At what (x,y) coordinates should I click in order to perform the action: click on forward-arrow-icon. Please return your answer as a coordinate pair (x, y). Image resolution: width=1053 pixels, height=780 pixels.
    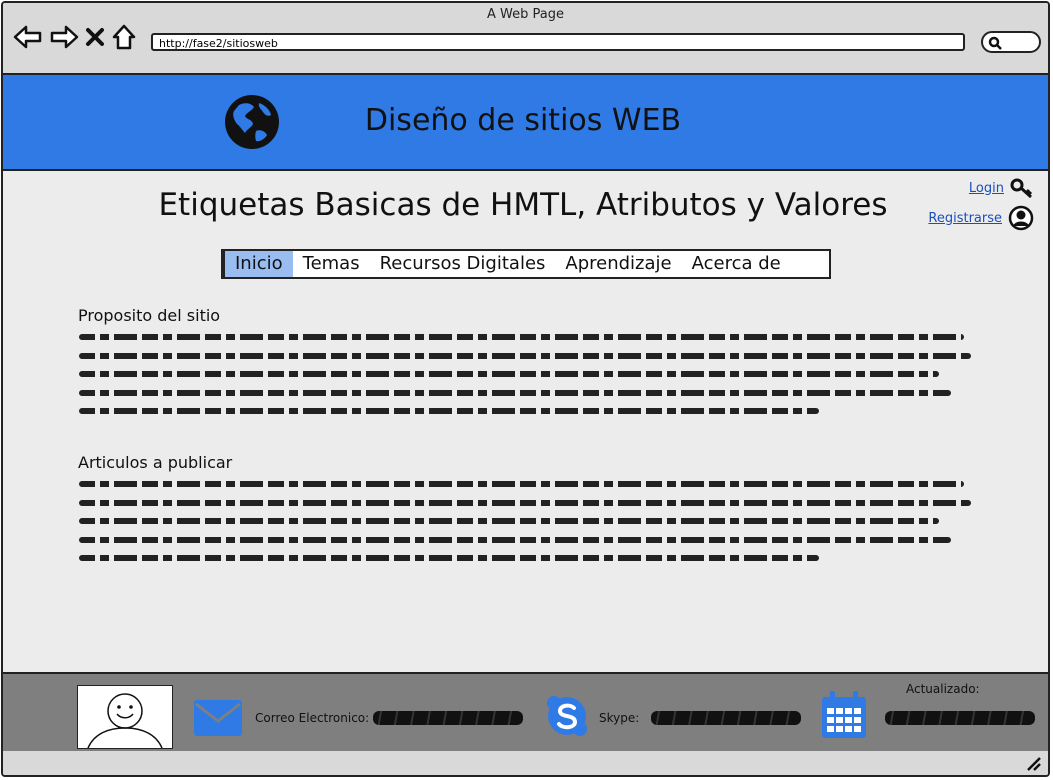
    Looking at the image, I should click on (64, 37).